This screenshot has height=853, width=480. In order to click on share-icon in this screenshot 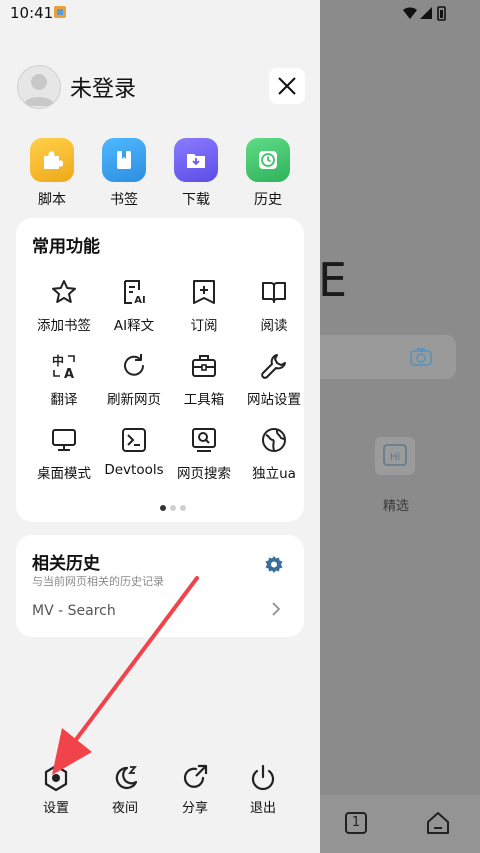, I will do `click(195, 776)`.